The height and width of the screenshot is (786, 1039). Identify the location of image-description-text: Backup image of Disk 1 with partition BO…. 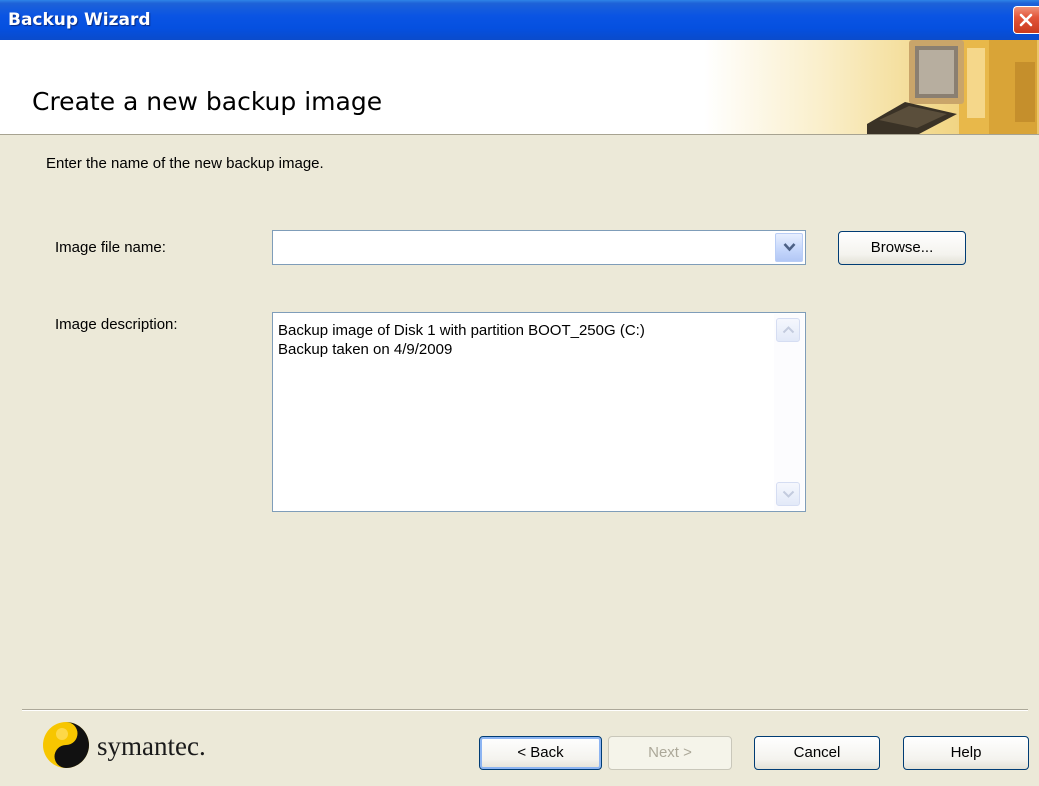
(523, 340).